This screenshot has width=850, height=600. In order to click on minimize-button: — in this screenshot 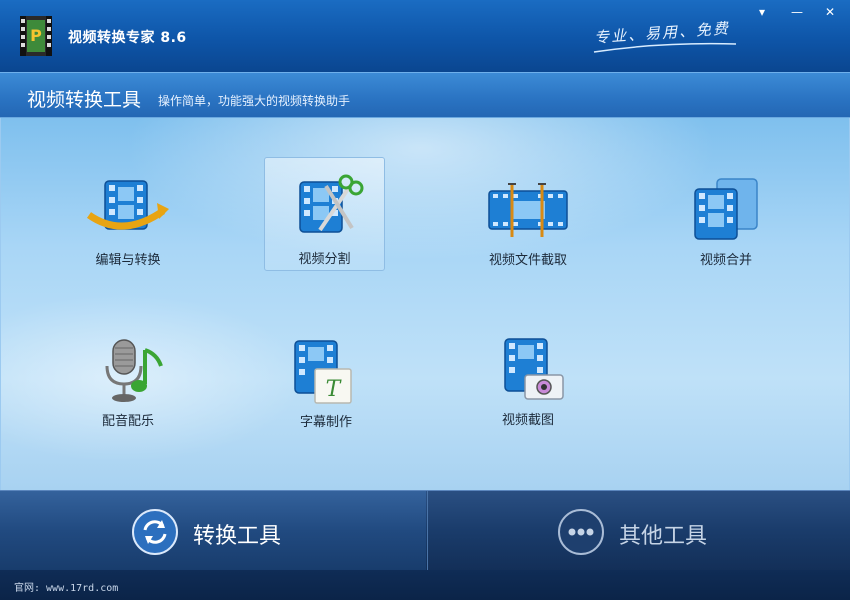, I will do `click(797, 12)`.